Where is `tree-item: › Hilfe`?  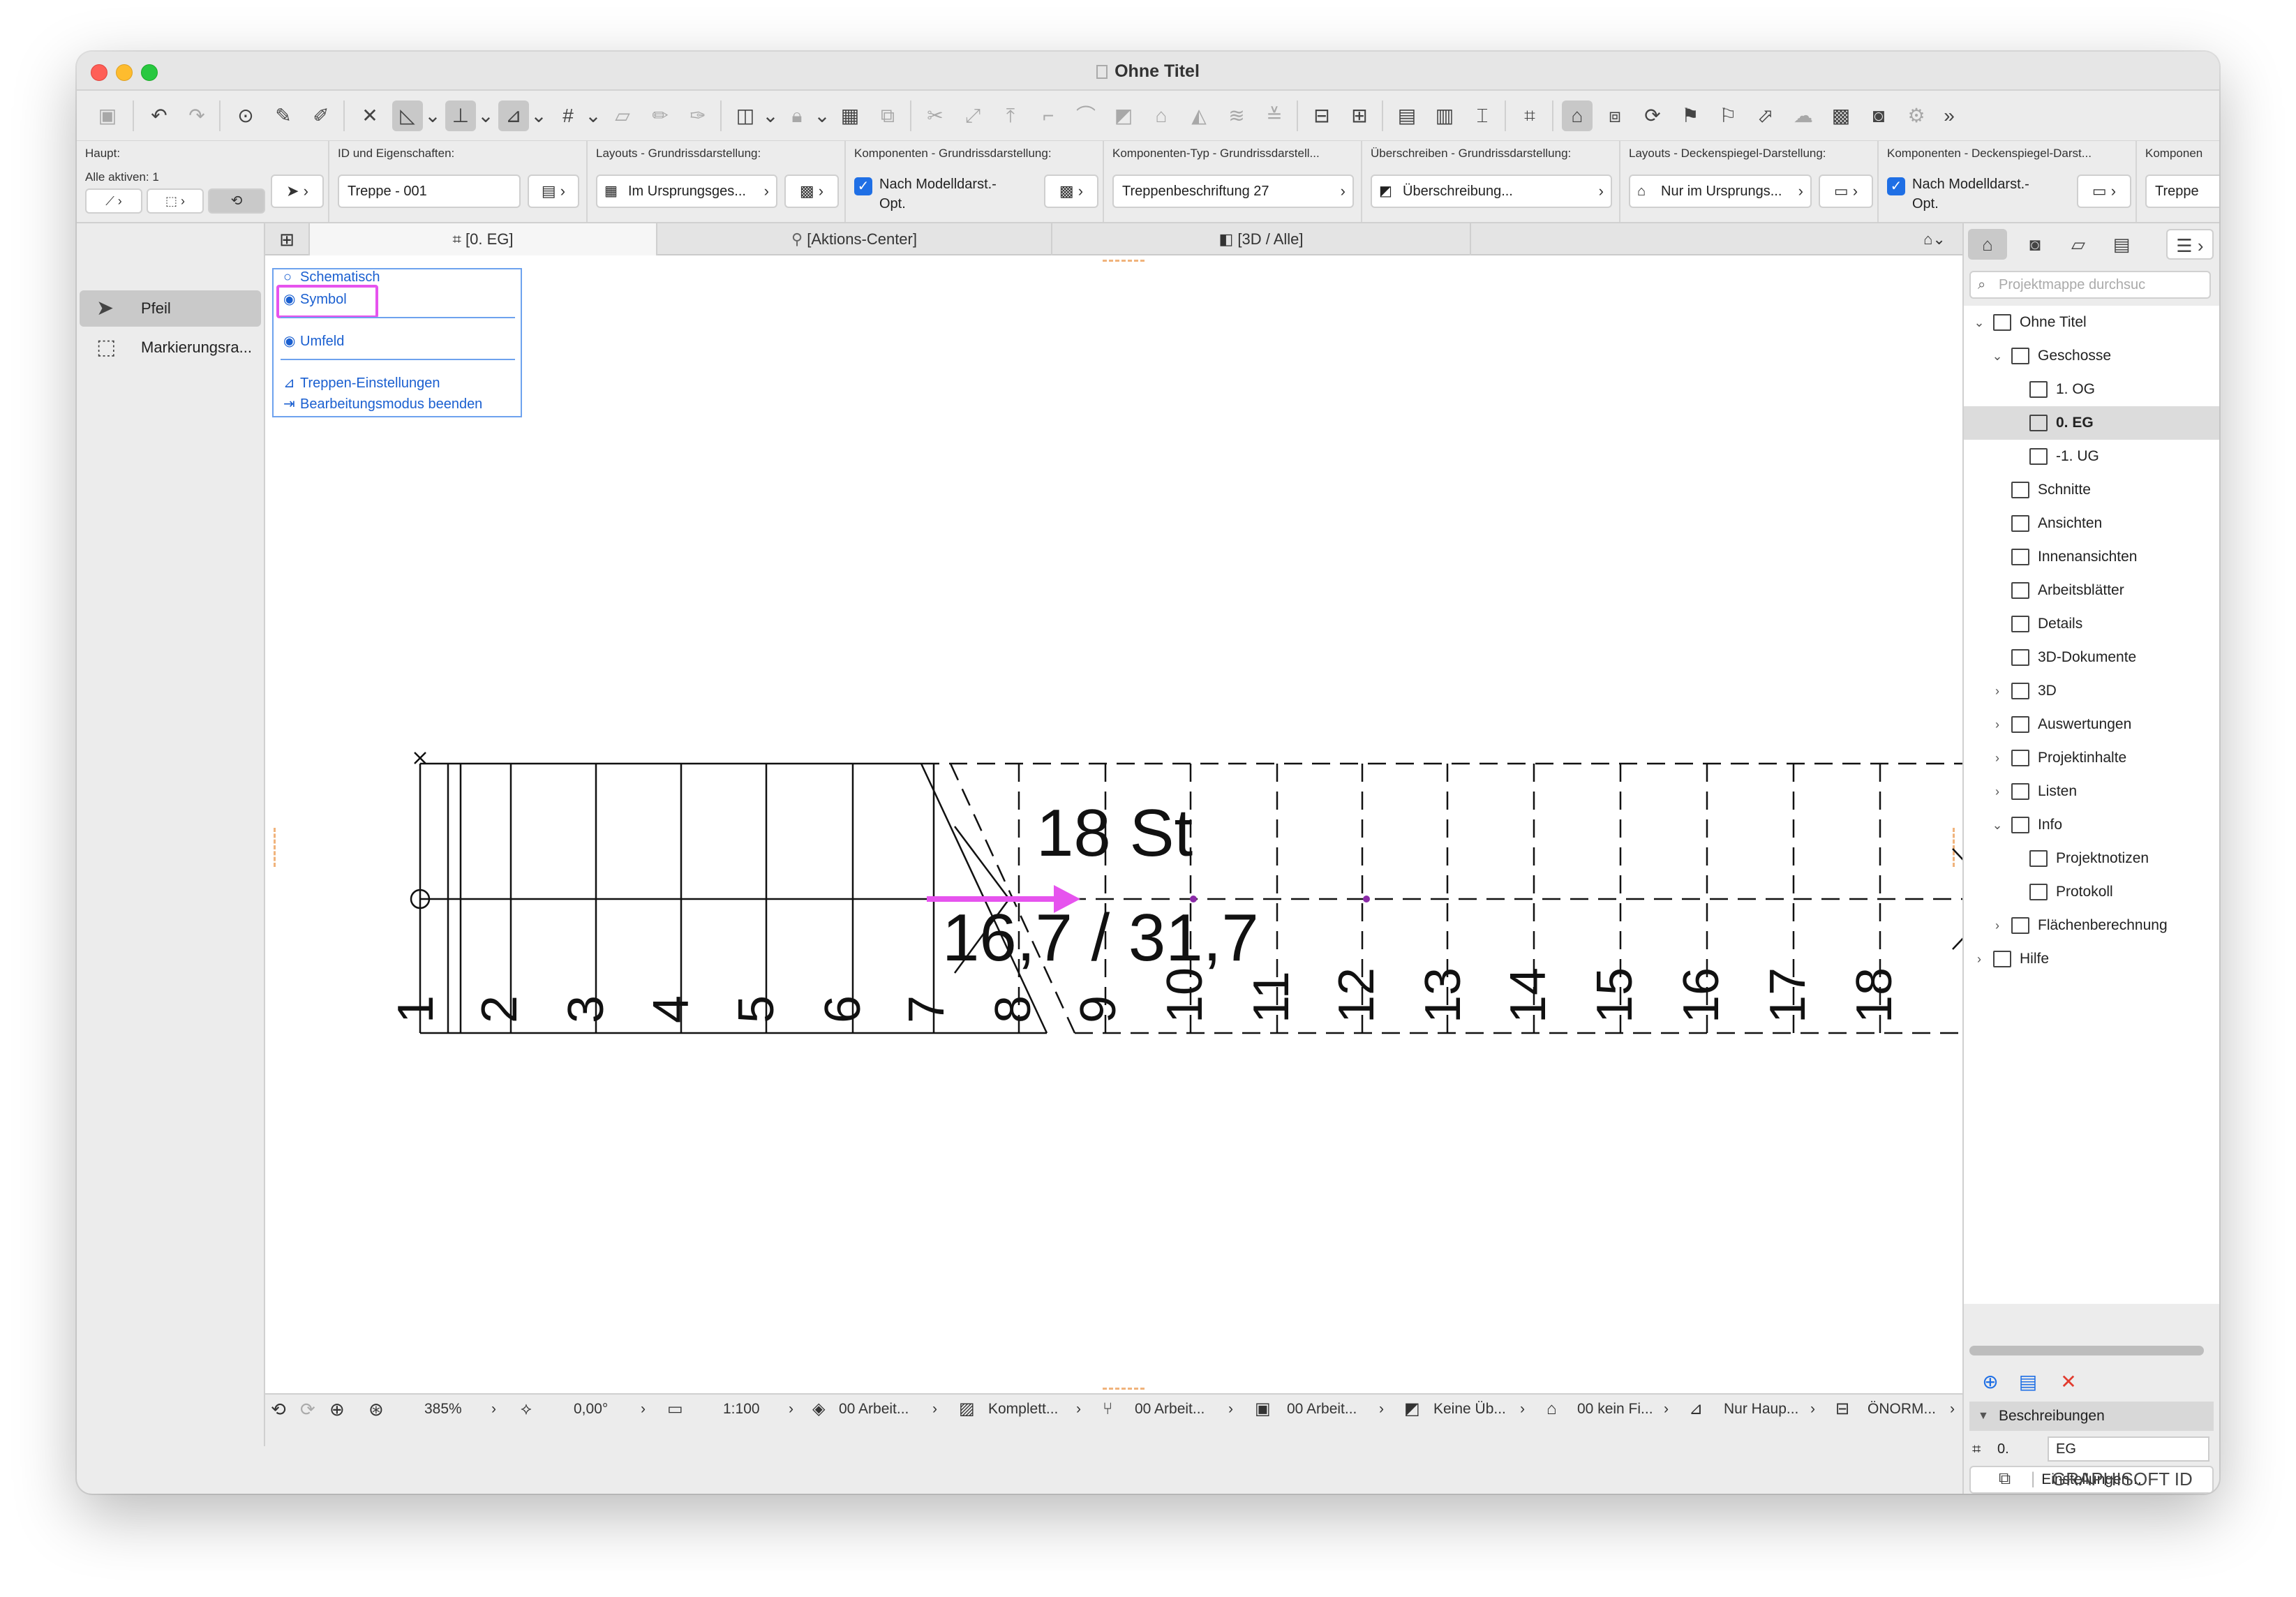
tree-item: › Hilfe is located at coordinates (2091, 959).